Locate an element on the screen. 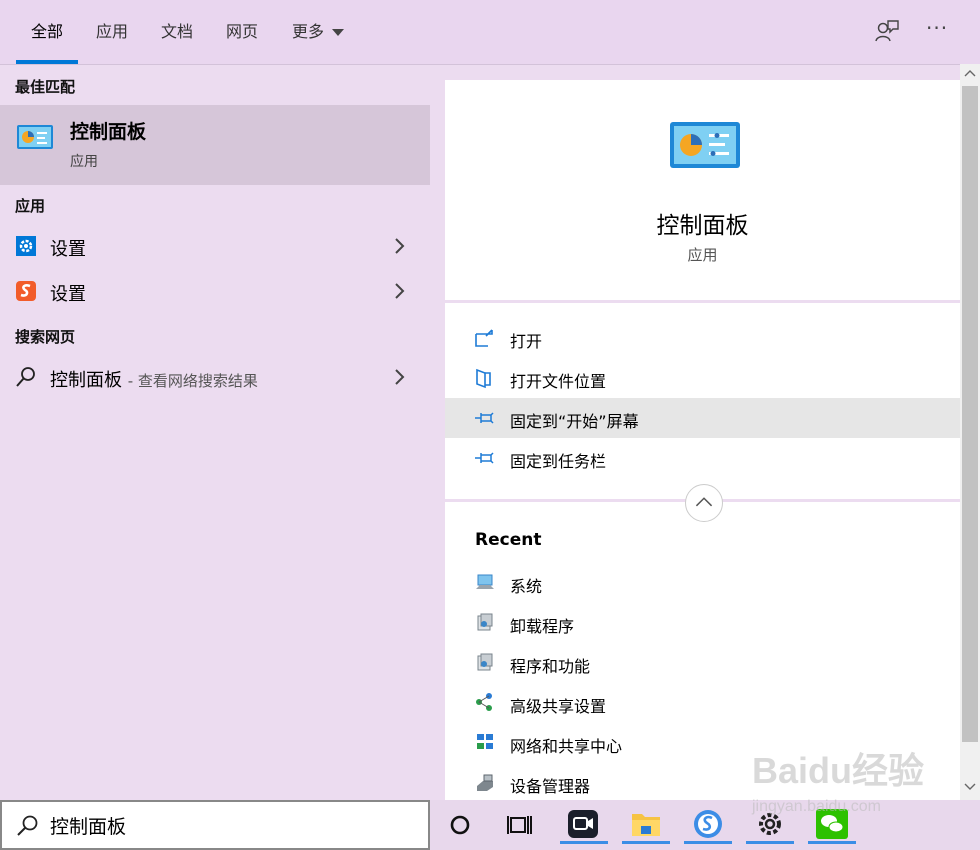  taskbar-app-sogou-browser is located at coordinates (708, 825).